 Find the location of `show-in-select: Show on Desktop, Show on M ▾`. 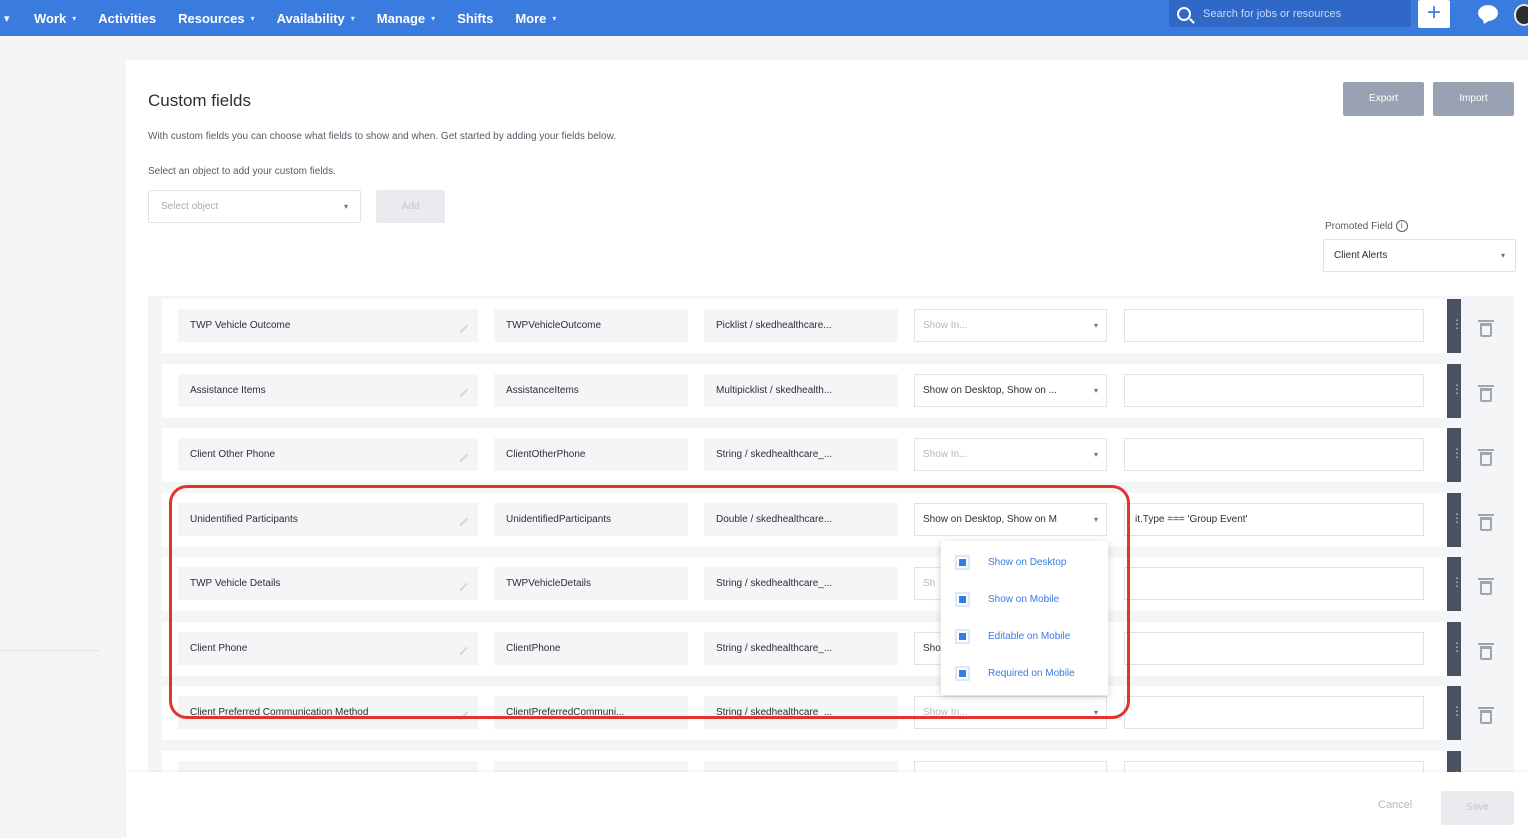

show-in-select: Show on Desktop, Show on M ▾ is located at coordinates (1010, 519).